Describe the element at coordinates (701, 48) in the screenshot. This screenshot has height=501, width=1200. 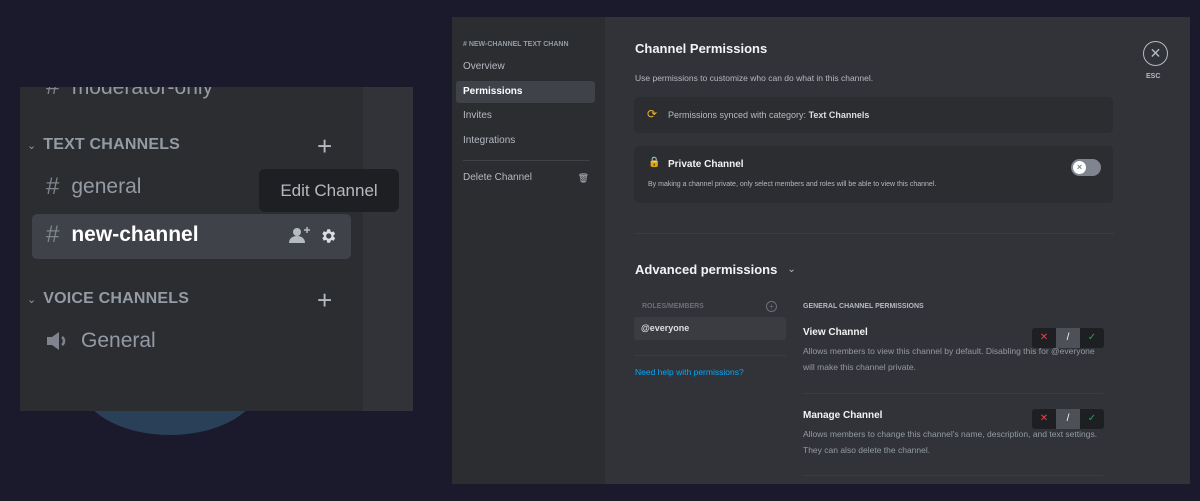
I see `page-title: Channel Permissions` at that location.